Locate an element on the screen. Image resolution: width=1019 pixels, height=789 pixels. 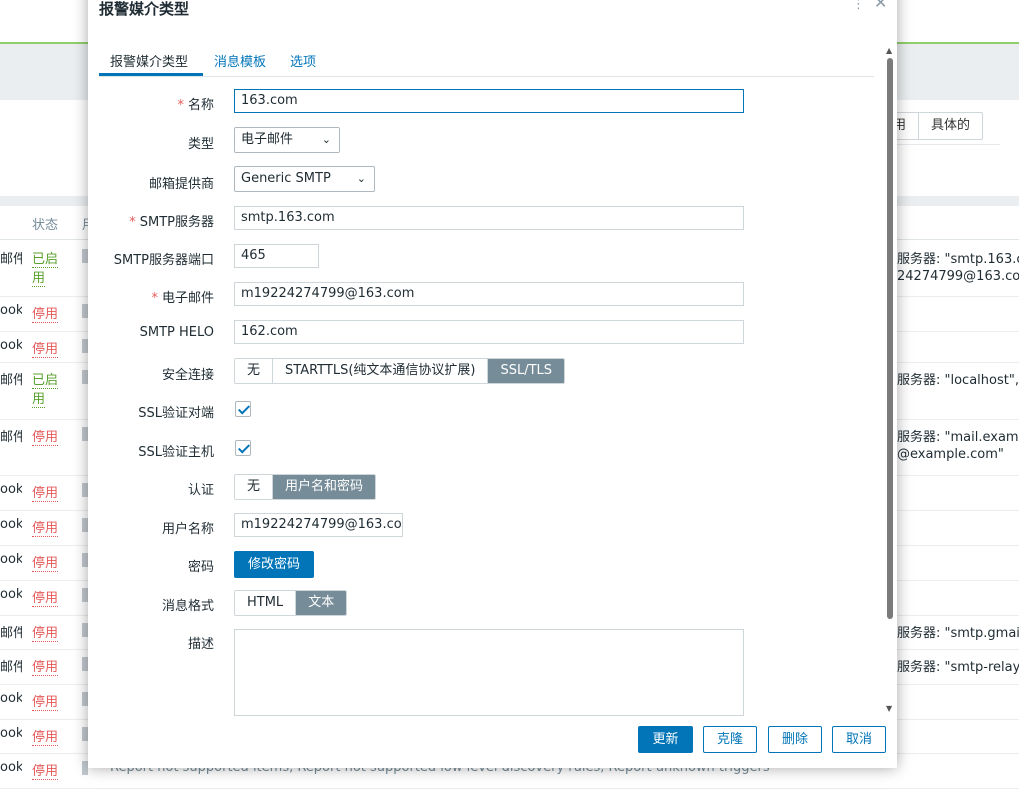
form-scrollbar: ▲ ▼ is located at coordinates (890, 381).